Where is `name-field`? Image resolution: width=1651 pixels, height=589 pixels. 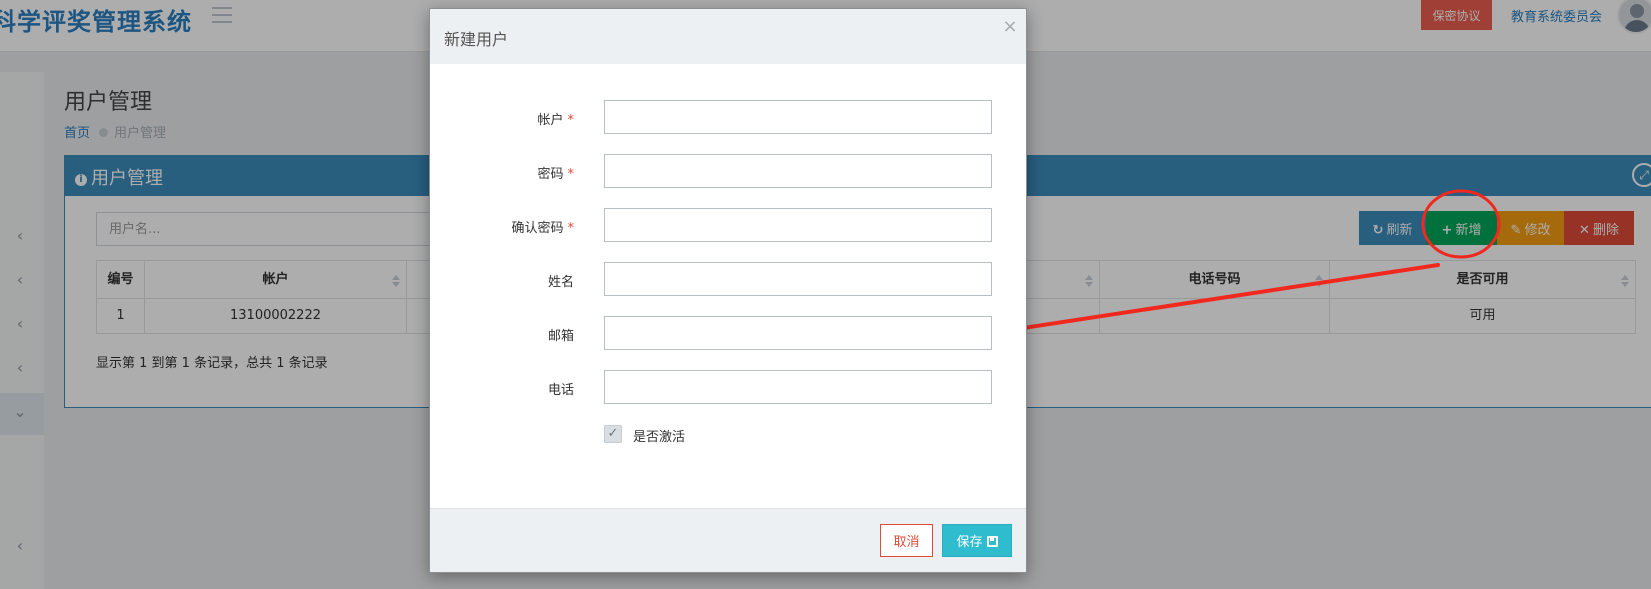 name-field is located at coordinates (798, 279).